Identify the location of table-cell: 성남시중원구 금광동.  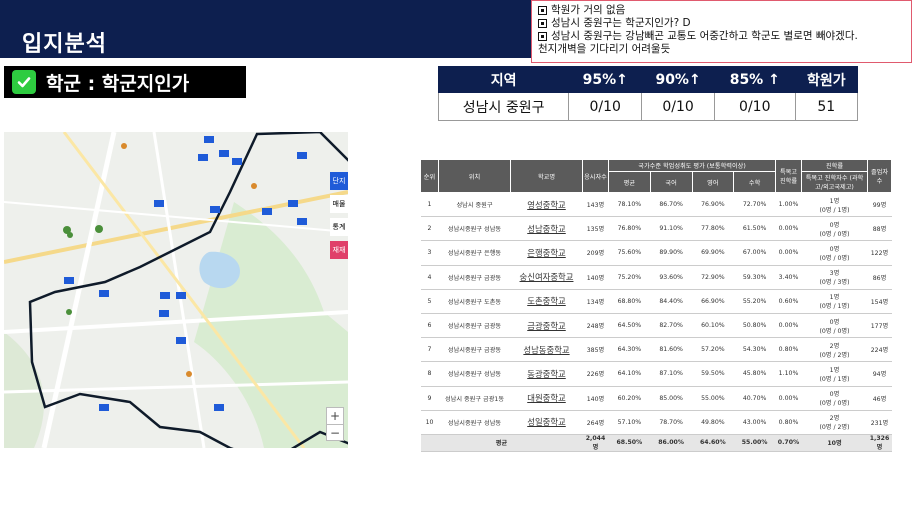
(474, 326).